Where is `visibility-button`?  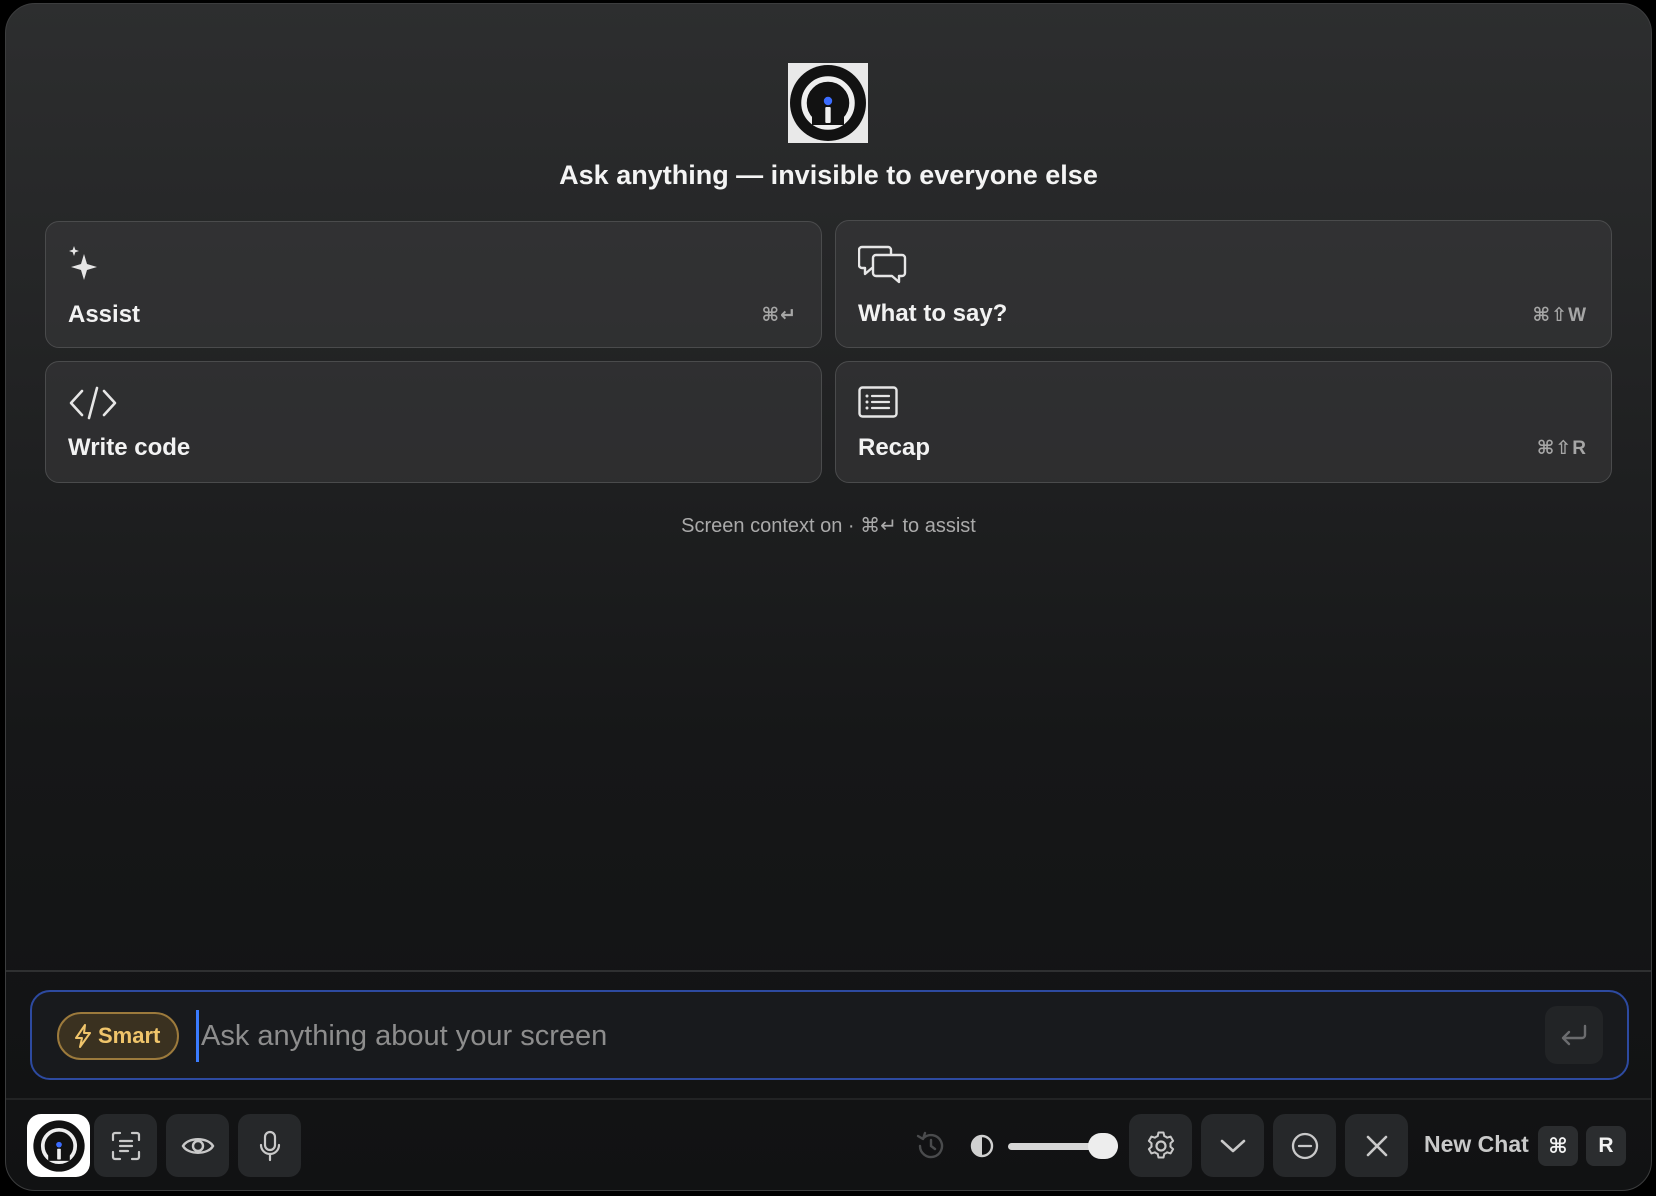
visibility-button is located at coordinates (197, 1145).